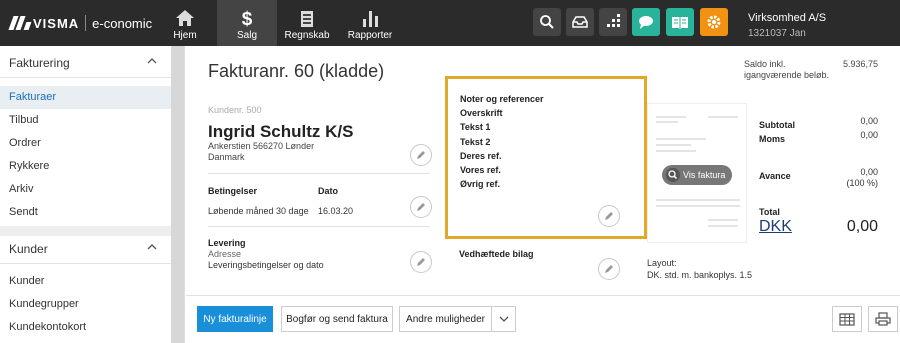 The width and height of the screenshot is (900, 343). What do you see at coordinates (699, 275) in the screenshot?
I see `layout-value: DK. std. m. bankoplys. 1.5` at bounding box center [699, 275].